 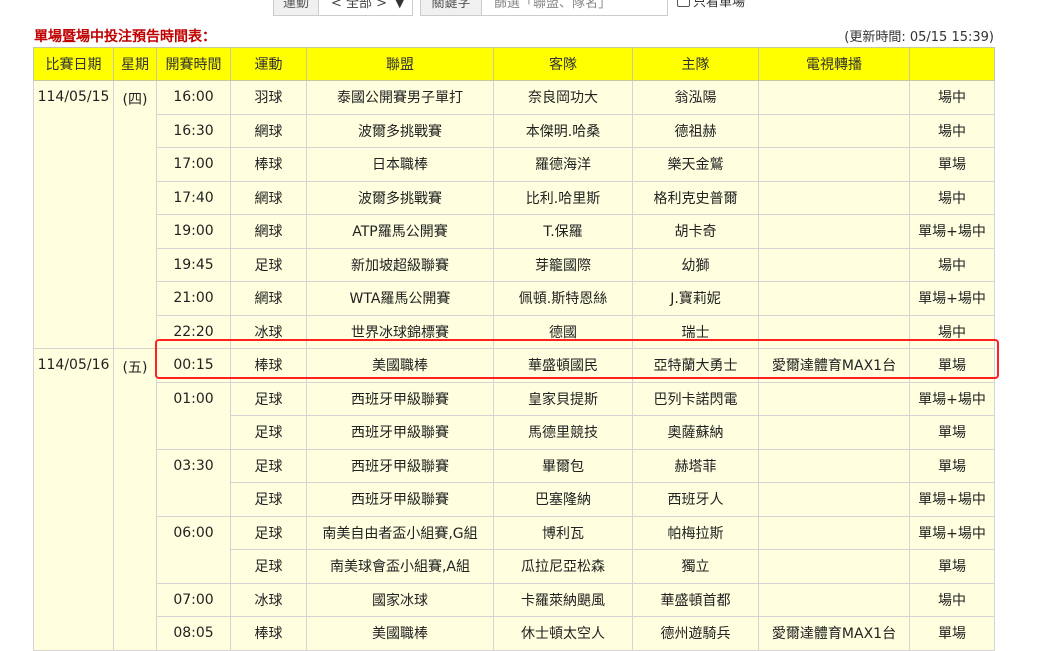 I want to click on sport-select-value: < 全部 >, so click(x=359, y=5).